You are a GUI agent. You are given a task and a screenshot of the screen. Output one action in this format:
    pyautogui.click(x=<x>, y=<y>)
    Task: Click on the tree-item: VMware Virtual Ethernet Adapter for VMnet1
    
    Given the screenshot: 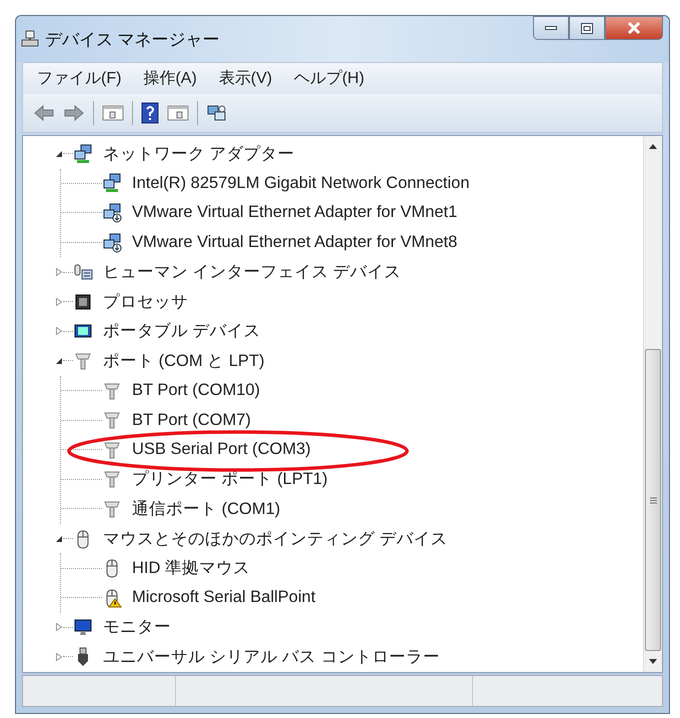 What is the action you would take?
    pyautogui.click(x=295, y=212)
    